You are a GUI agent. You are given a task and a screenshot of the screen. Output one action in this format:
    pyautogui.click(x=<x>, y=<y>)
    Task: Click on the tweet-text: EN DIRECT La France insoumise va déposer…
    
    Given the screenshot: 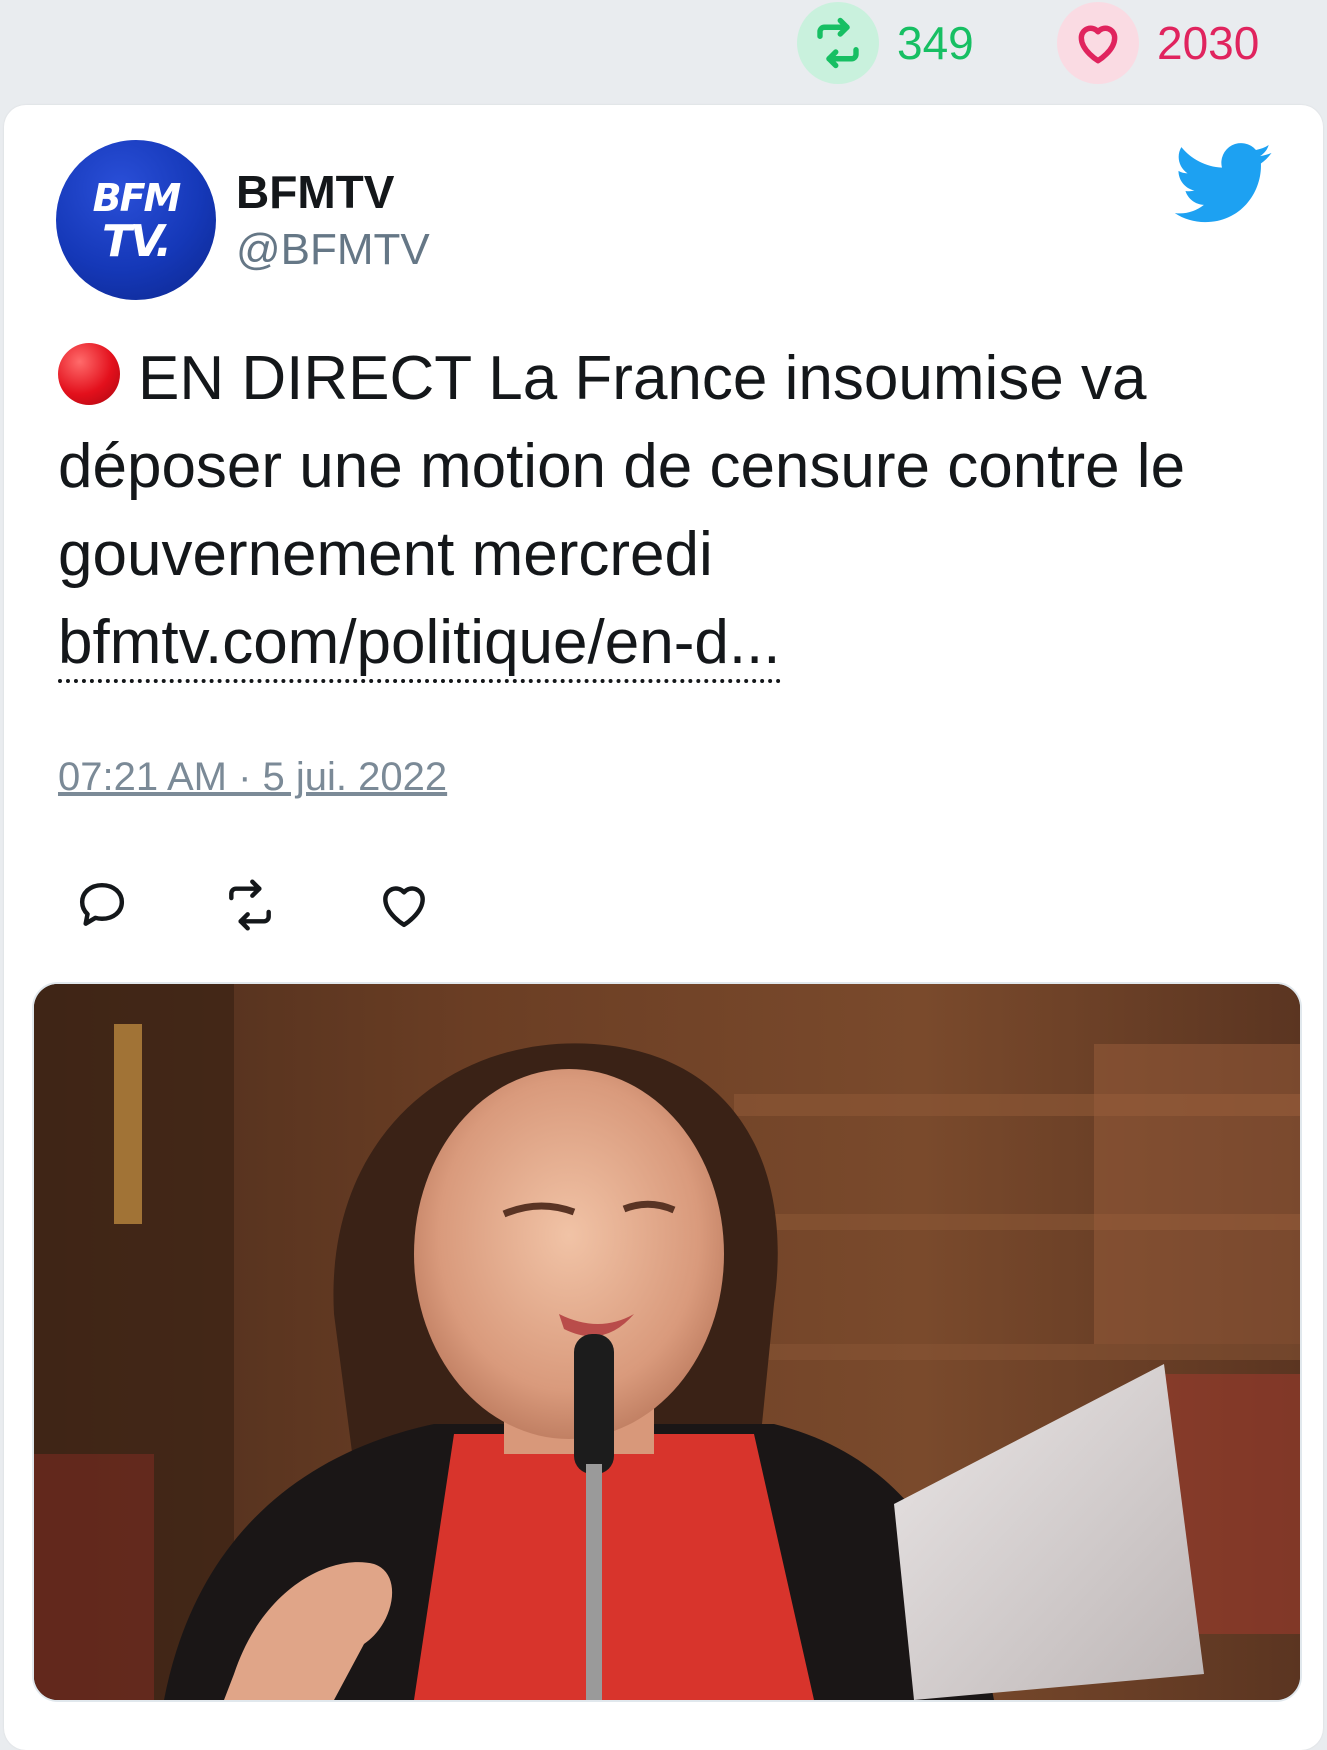 What is the action you would take?
    pyautogui.click(x=622, y=466)
    